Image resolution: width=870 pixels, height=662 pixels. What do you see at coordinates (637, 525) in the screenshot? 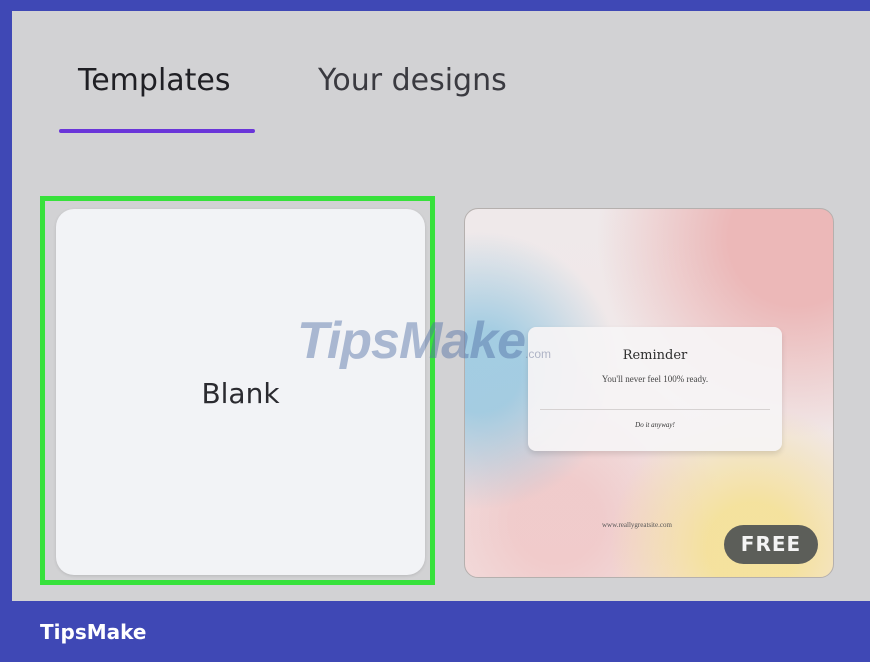
I see `template-url: www.reallygreatsite.com` at bounding box center [637, 525].